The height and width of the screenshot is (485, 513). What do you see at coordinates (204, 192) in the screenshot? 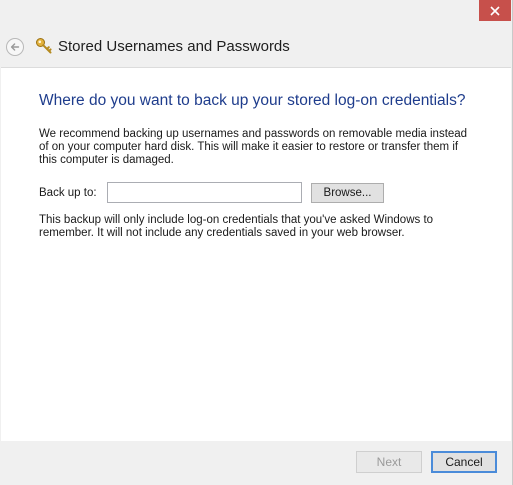
I see `backup-location-input` at bounding box center [204, 192].